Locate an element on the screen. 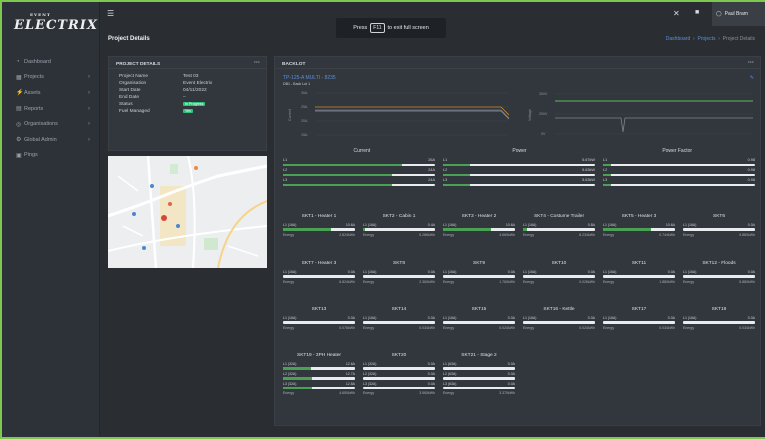 The image size is (765, 439). socket-title: SKT13 is located at coordinates (319, 309).